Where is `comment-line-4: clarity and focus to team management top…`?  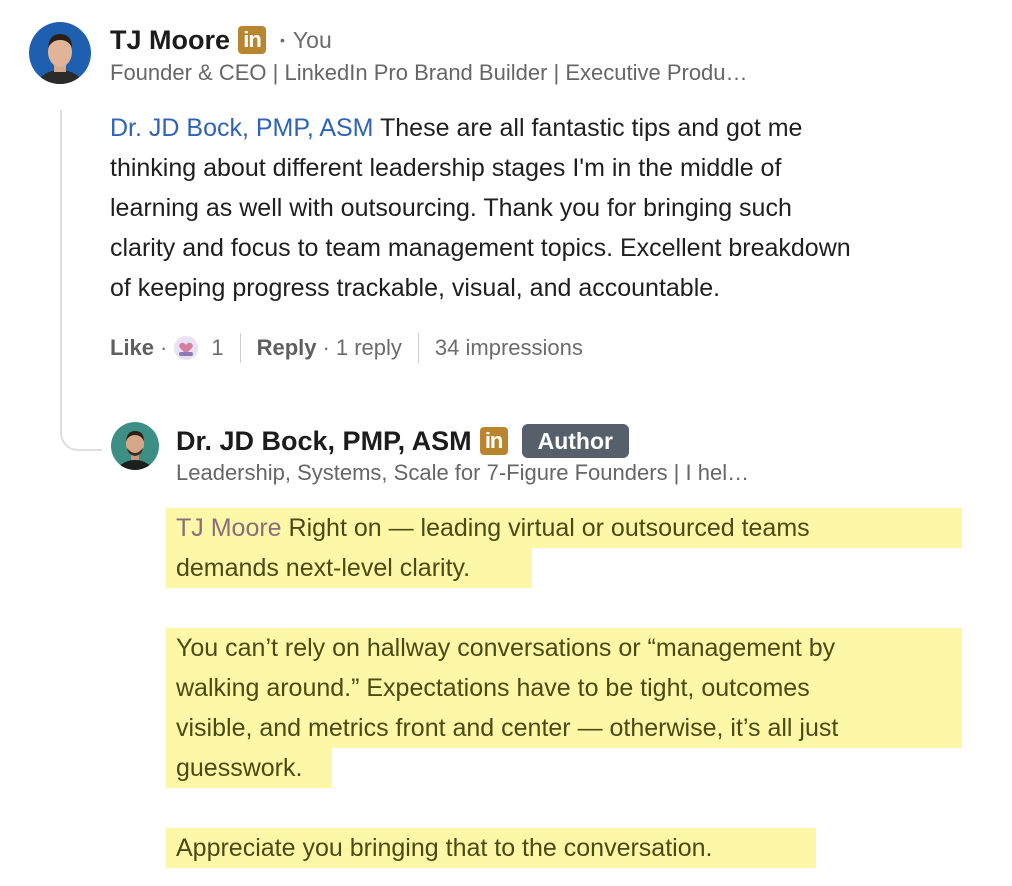 comment-line-4: clarity and focus to team management top… is located at coordinates (480, 248).